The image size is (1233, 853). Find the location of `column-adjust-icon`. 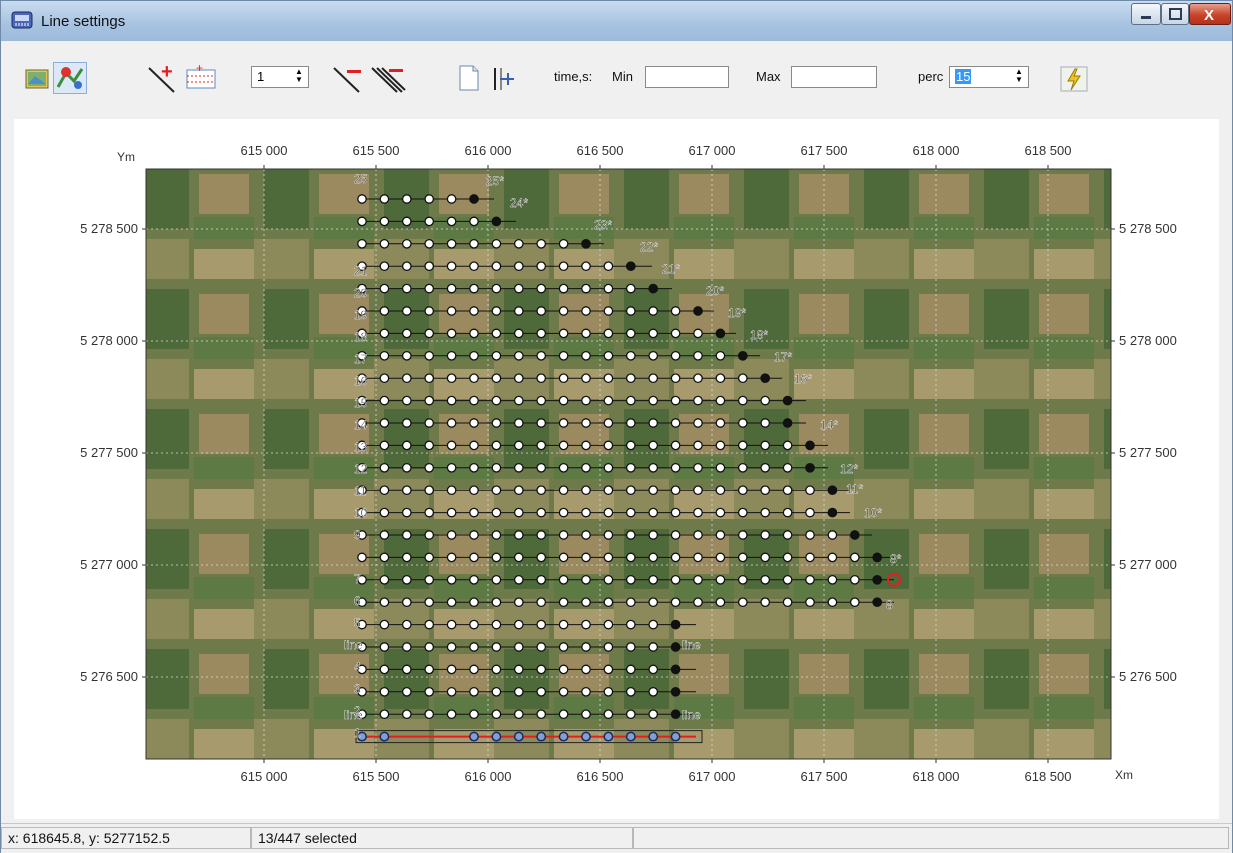

column-adjust-icon is located at coordinates (503, 78).